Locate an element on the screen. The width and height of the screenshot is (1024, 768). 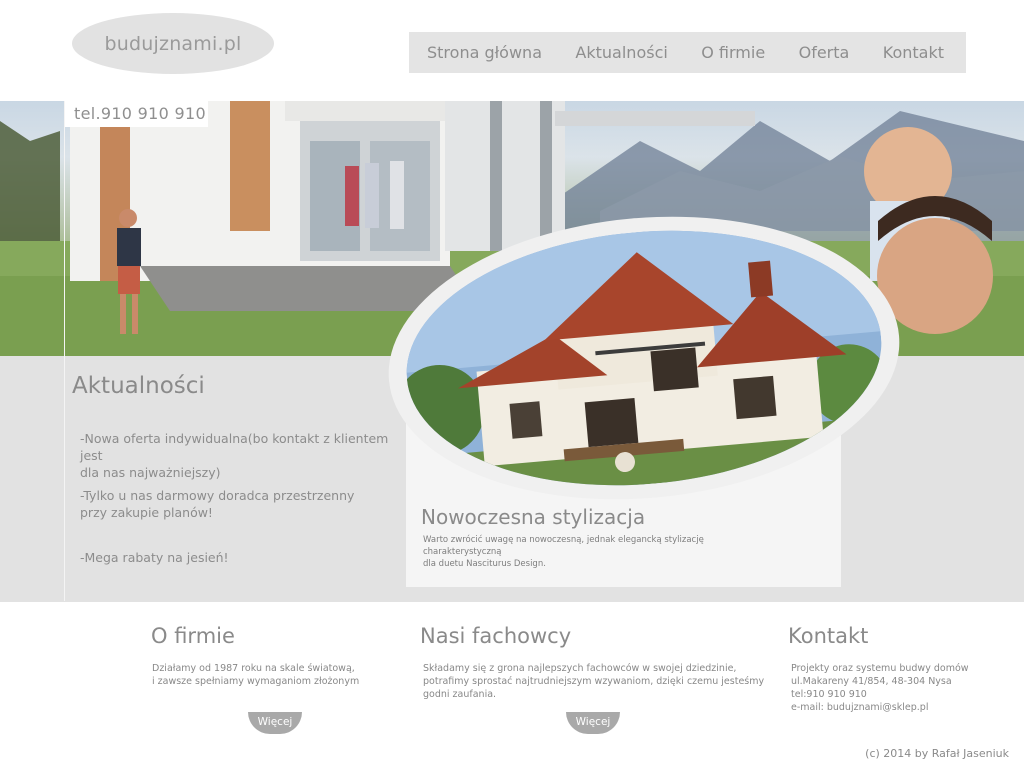
nav-item-offer: Oferta is located at coordinates (824, 52).